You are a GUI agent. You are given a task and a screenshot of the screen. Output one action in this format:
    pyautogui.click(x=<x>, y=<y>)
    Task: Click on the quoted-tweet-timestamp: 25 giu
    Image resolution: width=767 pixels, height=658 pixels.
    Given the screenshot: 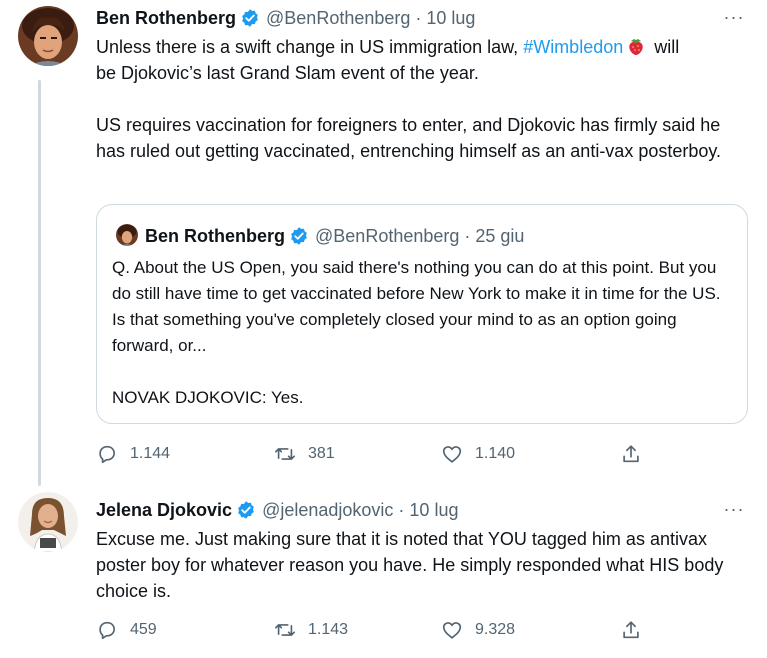 What is the action you would take?
    pyautogui.click(x=500, y=235)
    